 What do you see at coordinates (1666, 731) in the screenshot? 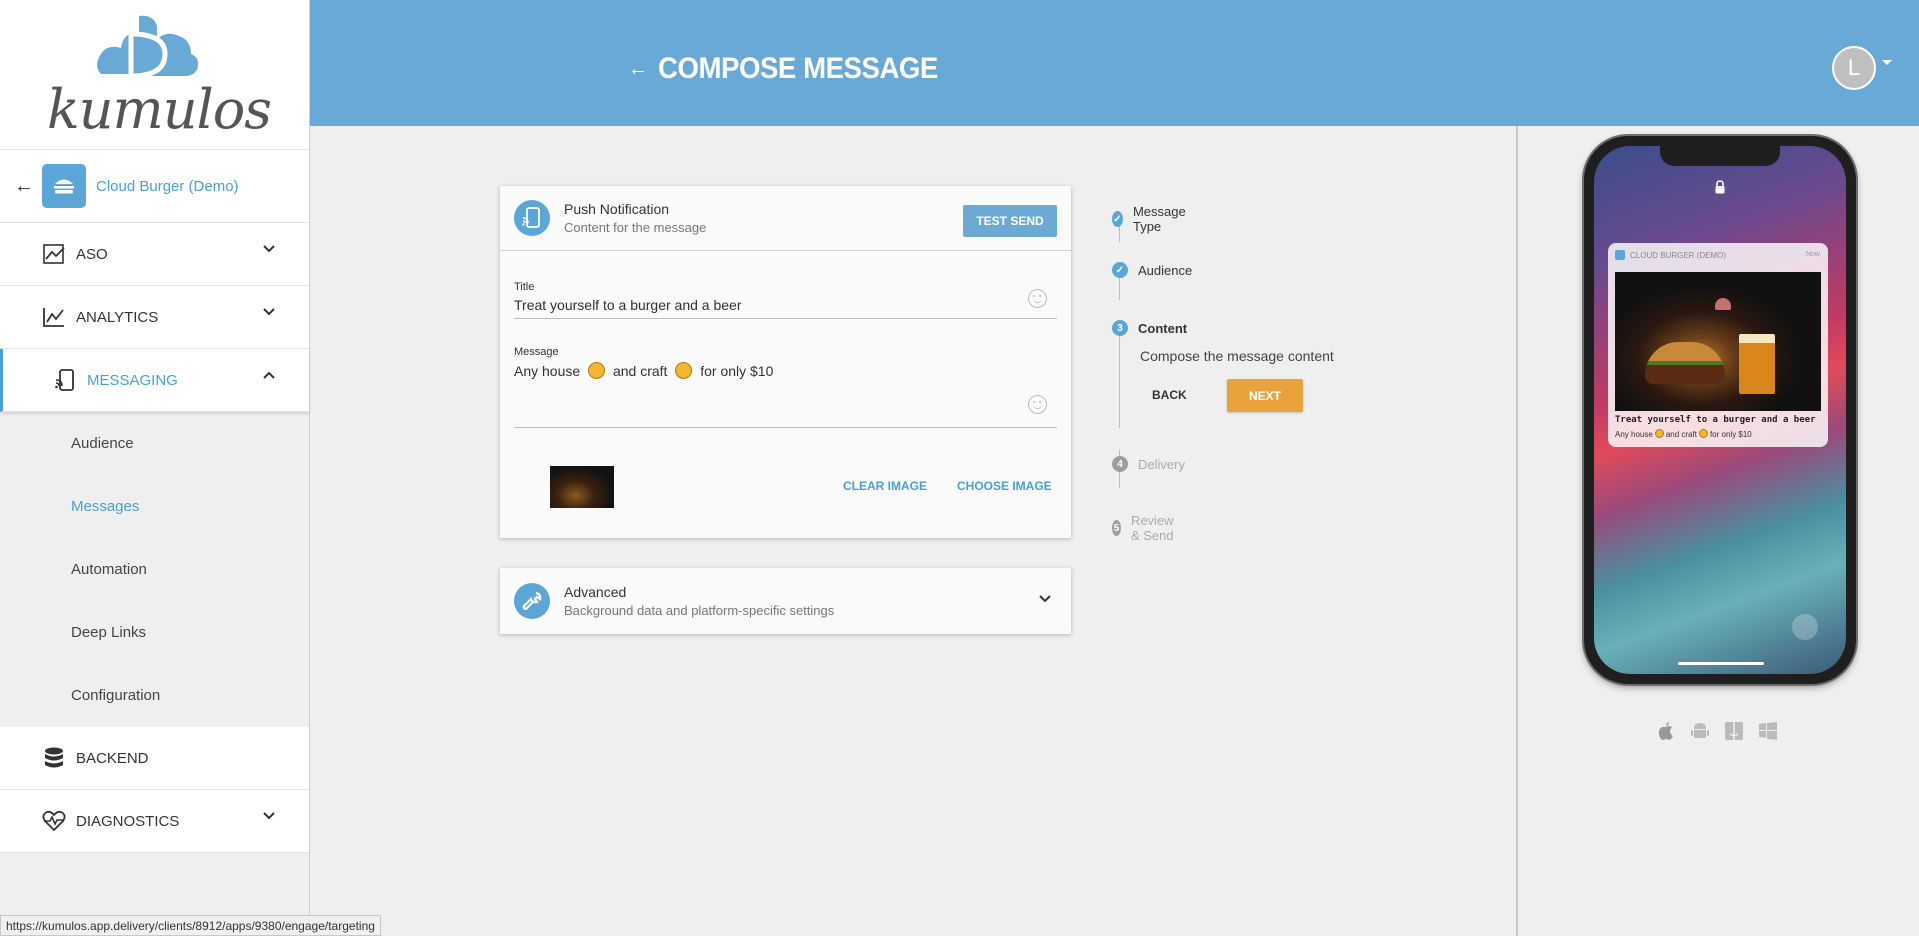
I see `apple-icon` at bounding box center [1666, 731].